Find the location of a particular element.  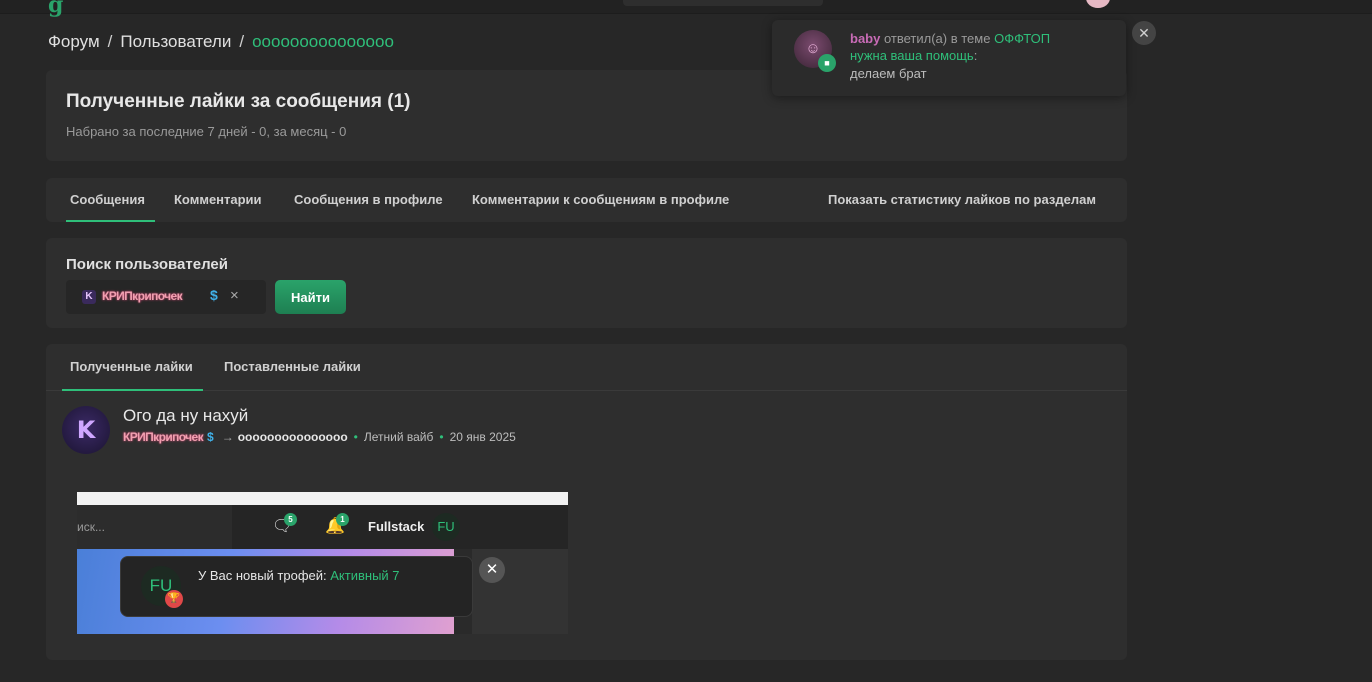

notification-thread: ОФФТОП is located at coordinates (1022, 38).